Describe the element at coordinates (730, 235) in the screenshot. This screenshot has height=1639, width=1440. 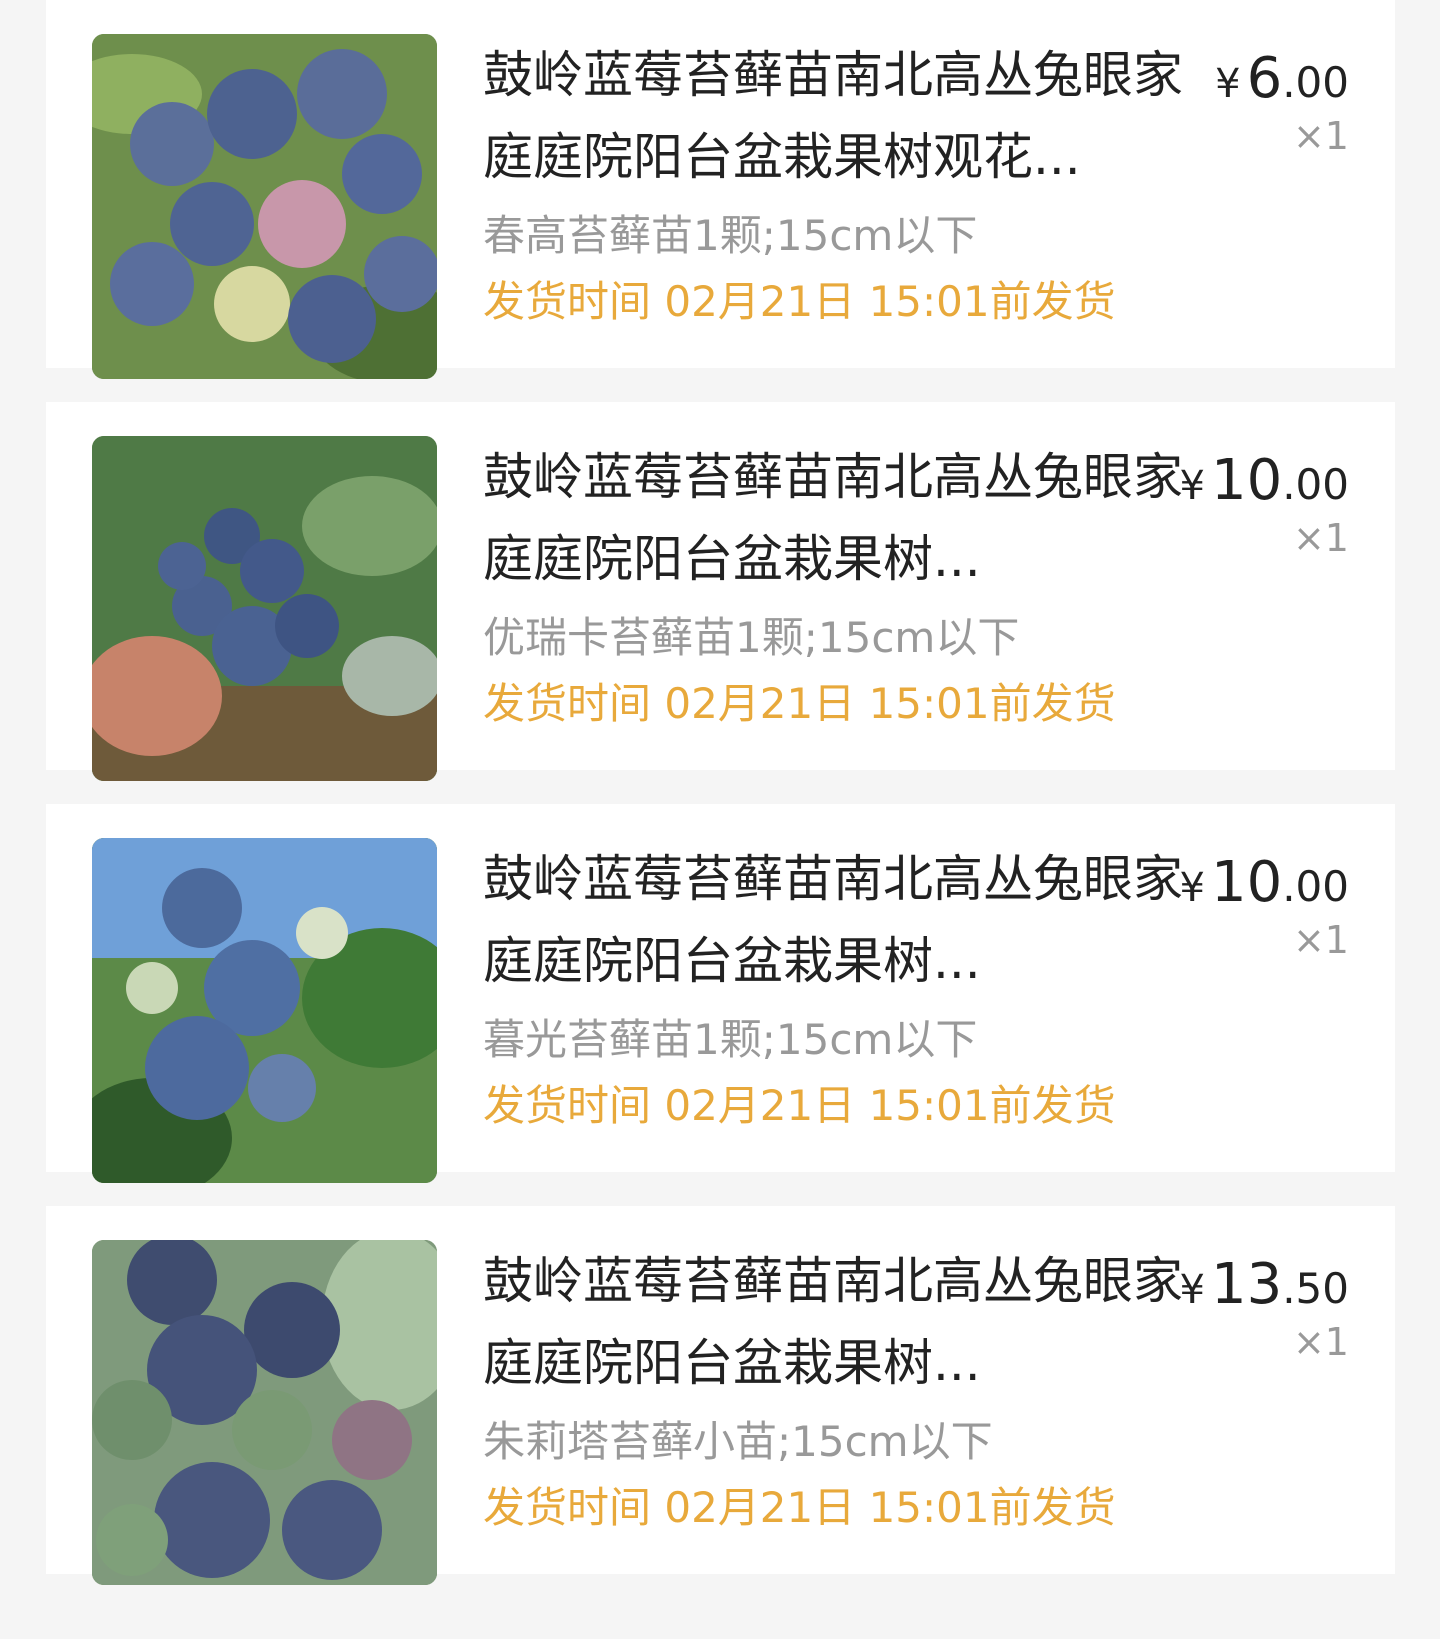
I see `product-sku: 春高苔藓苗1颗;15cm以下` at that location.